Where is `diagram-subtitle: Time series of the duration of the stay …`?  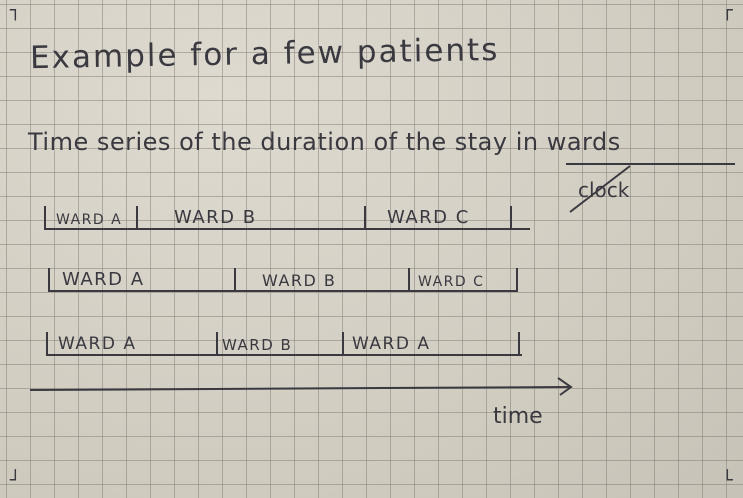 diagram-subtitle: Time series of the duration of the stay … is located at coordinates (324, 142).